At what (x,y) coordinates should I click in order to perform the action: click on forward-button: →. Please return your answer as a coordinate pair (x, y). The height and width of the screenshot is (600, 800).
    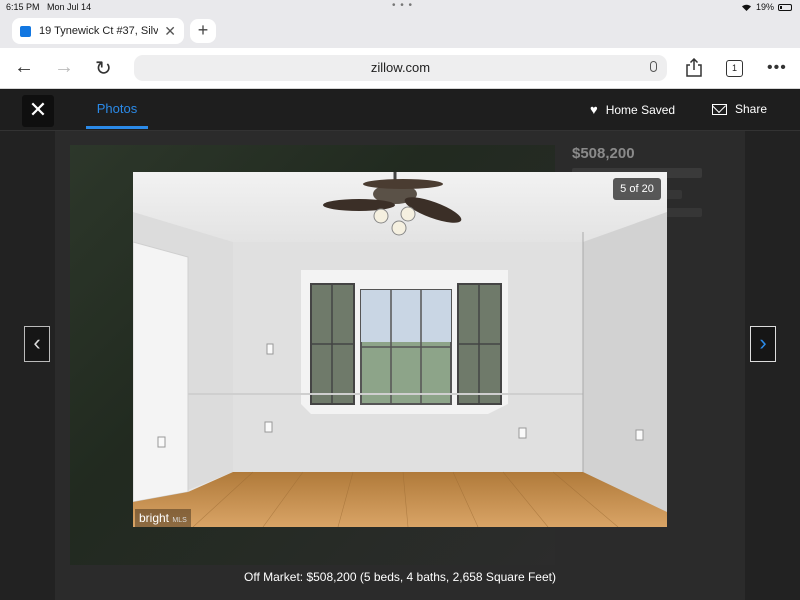
    Looking at the image, I should click on (64, 67).